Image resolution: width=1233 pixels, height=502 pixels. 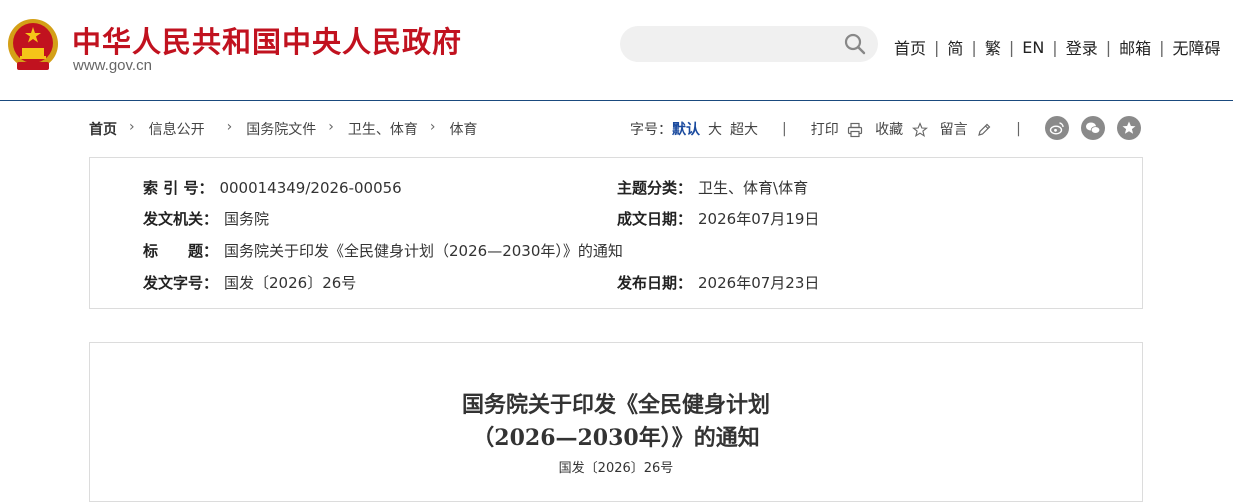 I want to click on nav-home: 首页, so click(x=910, y=47).